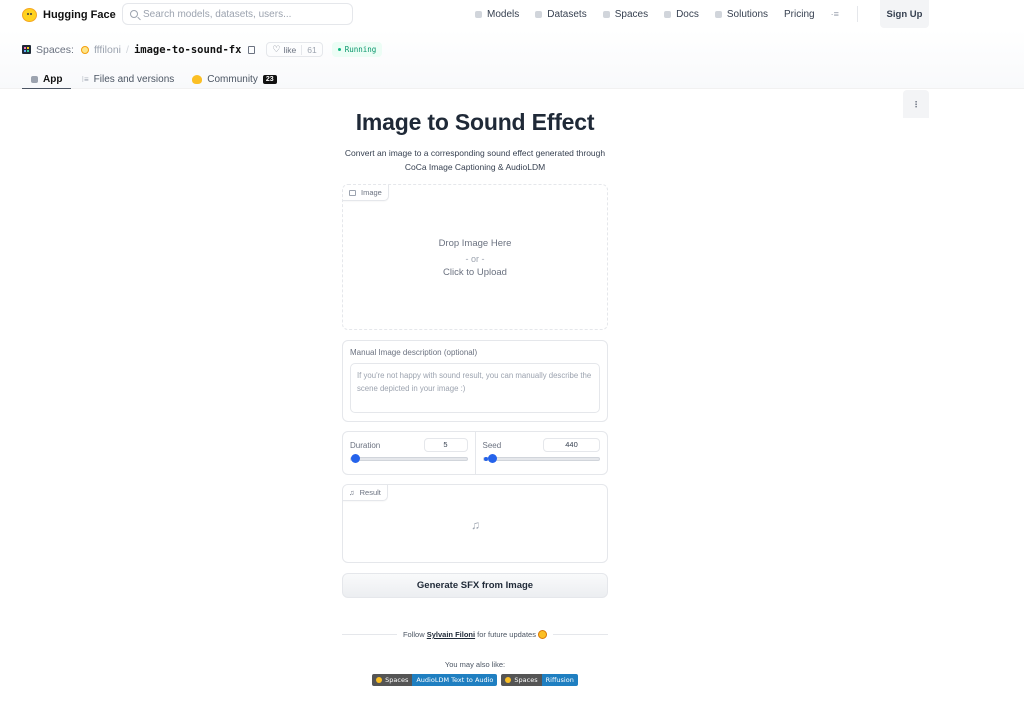  Describe the element at coordinates (79, 15) in the screenshot. I see `brand-name: Hugging Face` at that location.